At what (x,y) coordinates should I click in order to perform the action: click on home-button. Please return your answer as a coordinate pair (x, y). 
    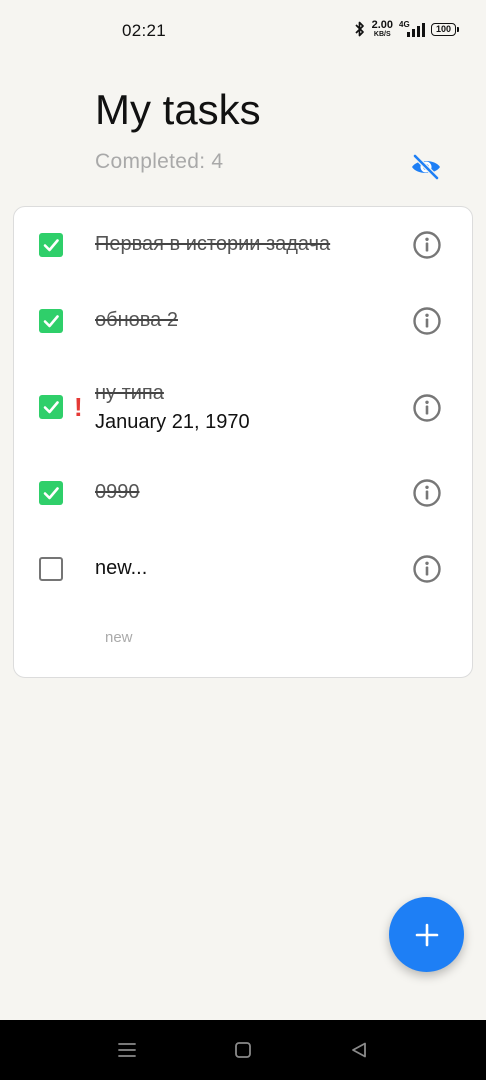
    Looking at the image, I should click on (243, 1050).